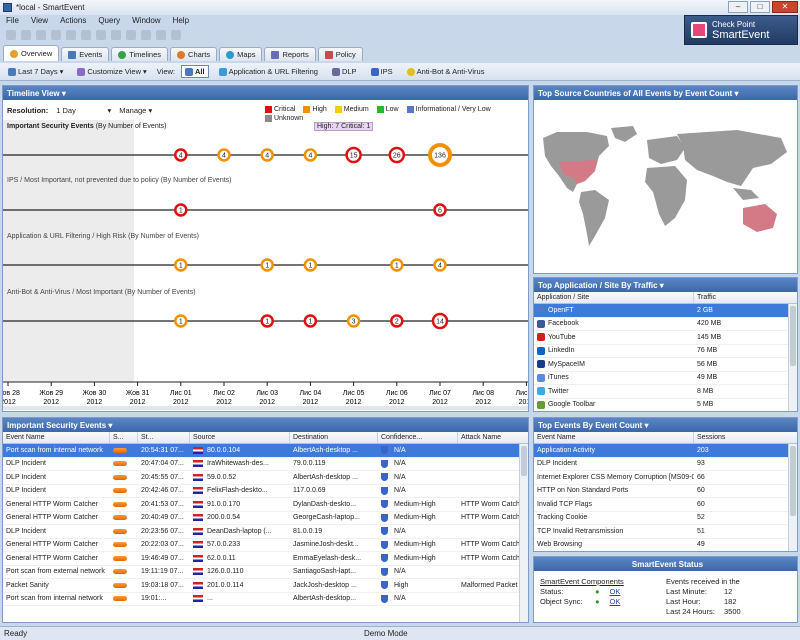 This screenshot has height=640, width=800. I want to click on tab-events: Events, so click(85, 54).